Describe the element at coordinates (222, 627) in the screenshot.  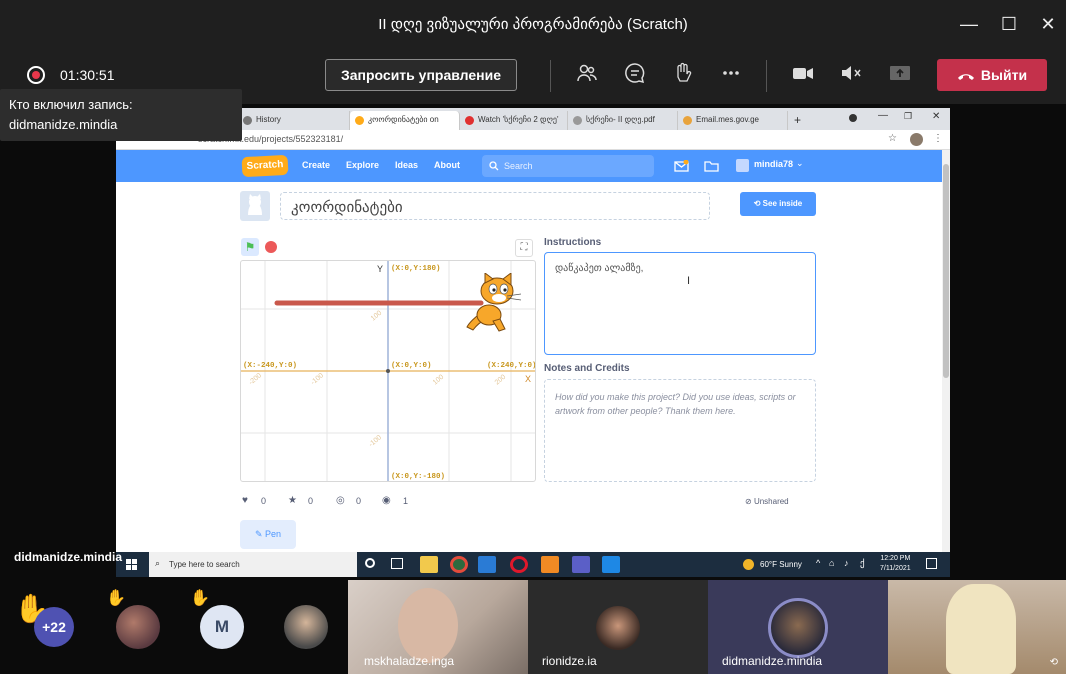
I see `participant-avatar-initial: M` at that location.